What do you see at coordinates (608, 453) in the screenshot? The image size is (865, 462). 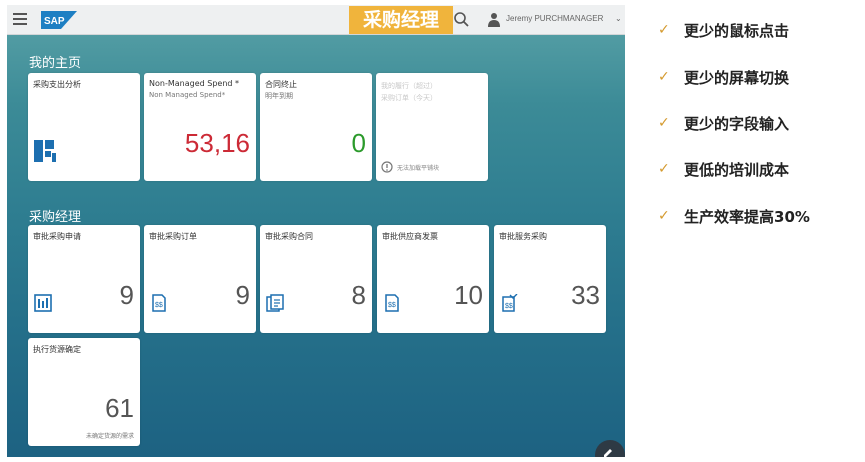 I see `pencil-icon` at bounding box center [608, 453].